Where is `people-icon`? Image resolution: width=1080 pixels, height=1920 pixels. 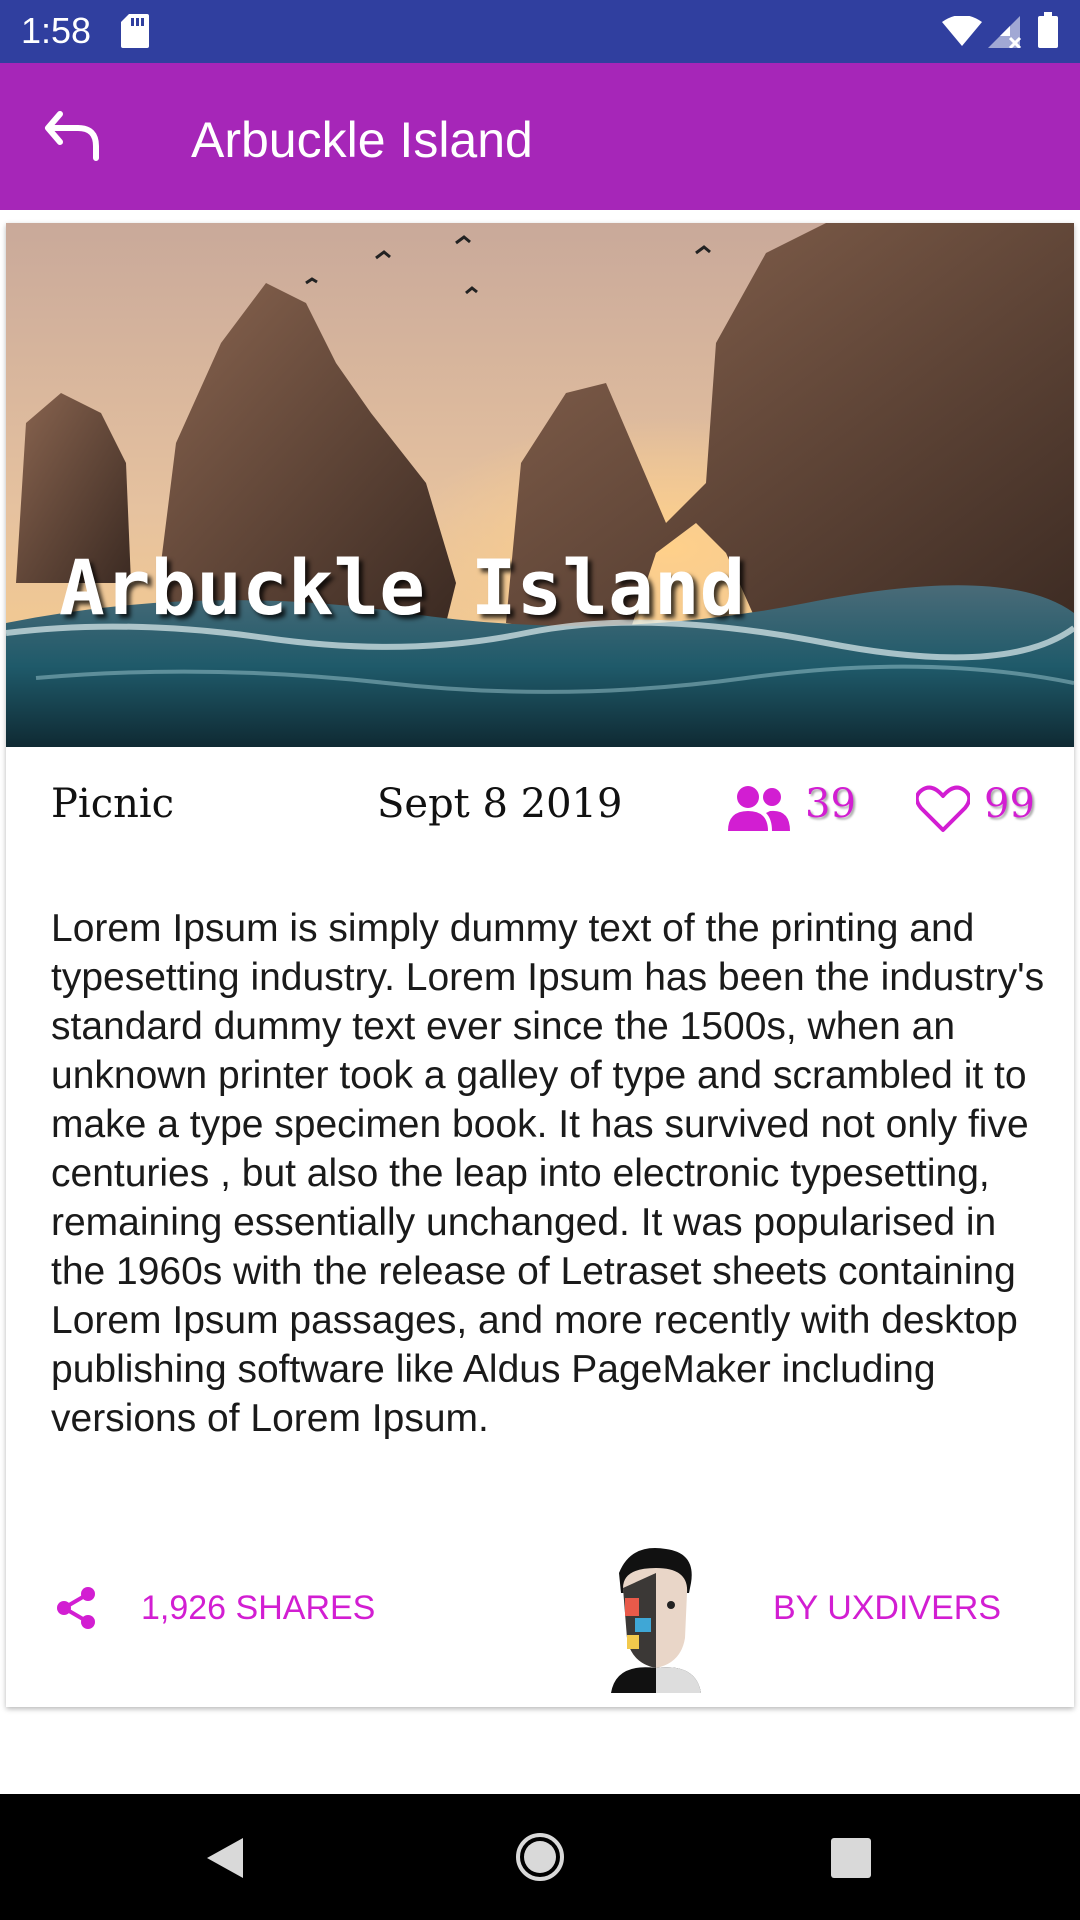 people-icon is located at coordinates (759, 810).